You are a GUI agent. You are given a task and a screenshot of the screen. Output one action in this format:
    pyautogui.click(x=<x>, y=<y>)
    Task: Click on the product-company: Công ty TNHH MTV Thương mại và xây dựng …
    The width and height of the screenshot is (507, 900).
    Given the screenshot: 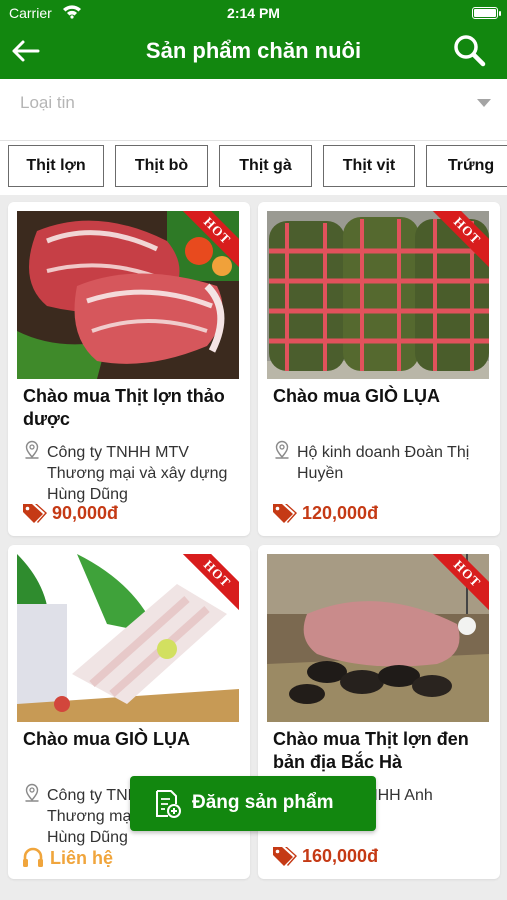 What is the action you would take?
    pyautogui.click(x=137, y=473)
    